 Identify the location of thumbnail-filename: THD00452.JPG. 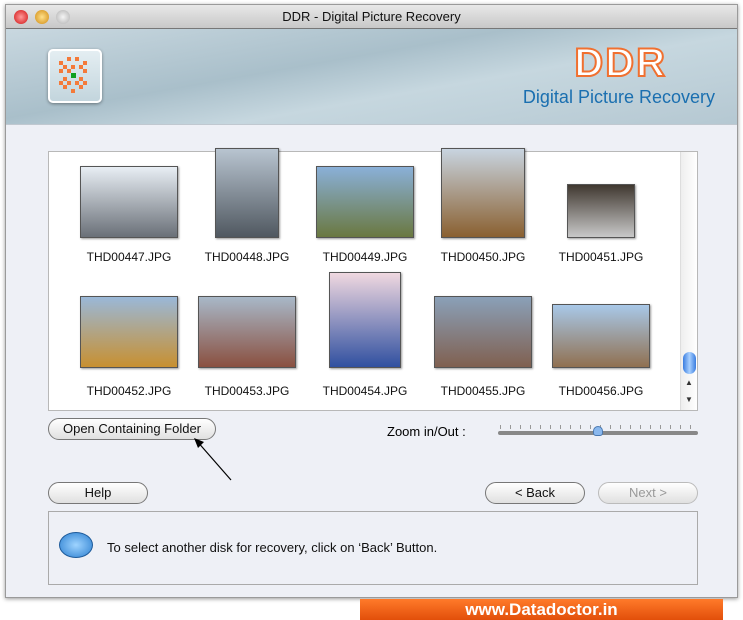
(129, 391).